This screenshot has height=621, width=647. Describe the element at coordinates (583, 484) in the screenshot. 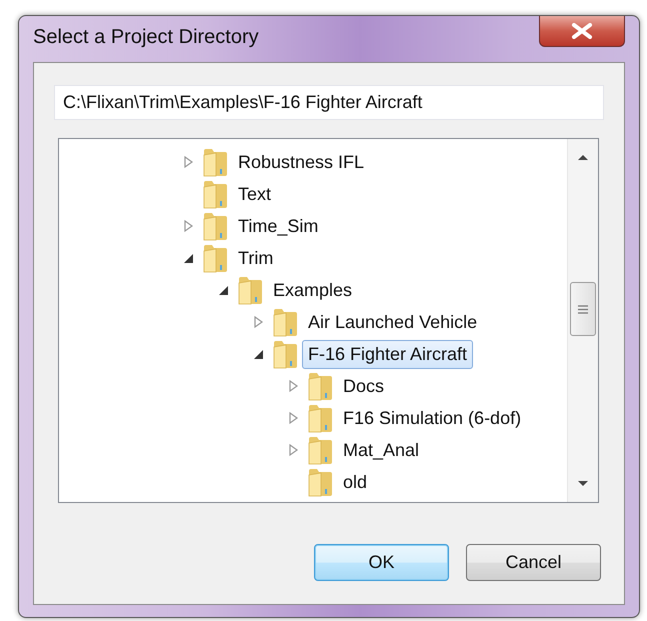

I see `scroll-down-icon` at that location.